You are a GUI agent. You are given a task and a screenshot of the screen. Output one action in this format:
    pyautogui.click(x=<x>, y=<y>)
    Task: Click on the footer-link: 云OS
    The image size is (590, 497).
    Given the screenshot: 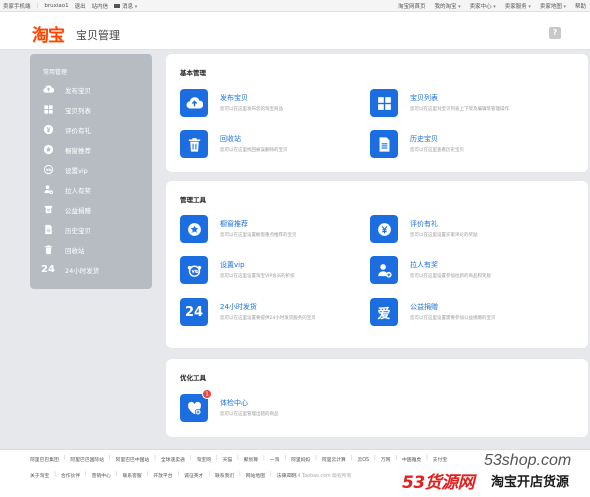 What is the action you would take?
    pyautogui.click(x=363, y=459)
    